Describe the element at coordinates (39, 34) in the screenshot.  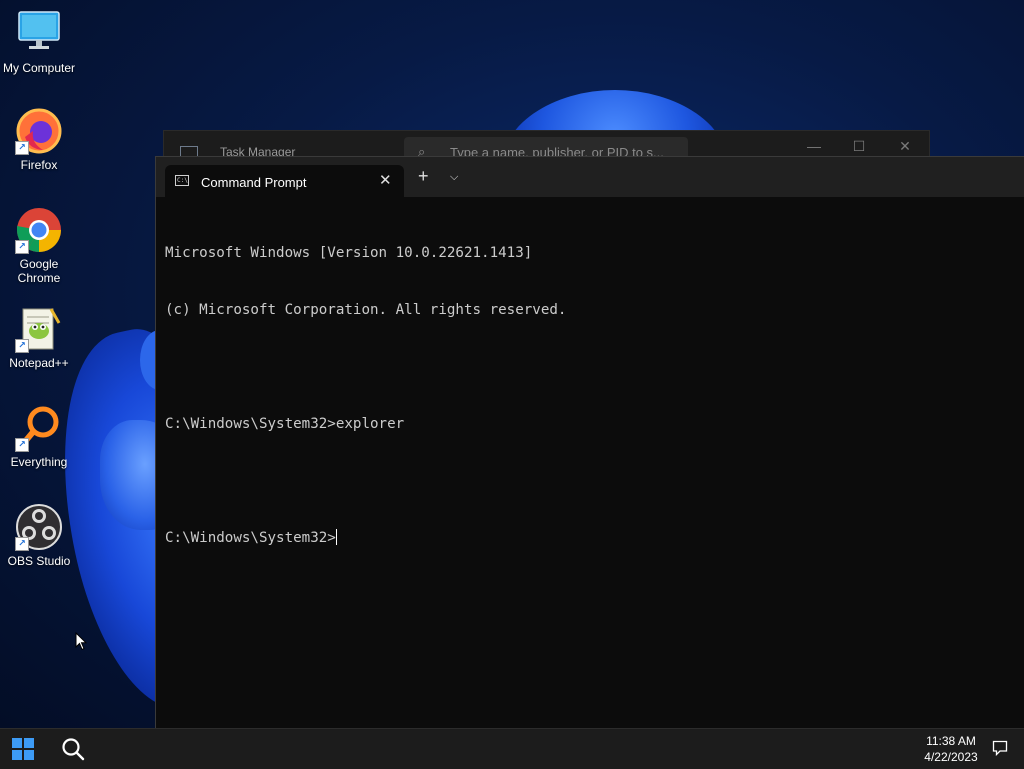
I see `monitor-icon` at that location.